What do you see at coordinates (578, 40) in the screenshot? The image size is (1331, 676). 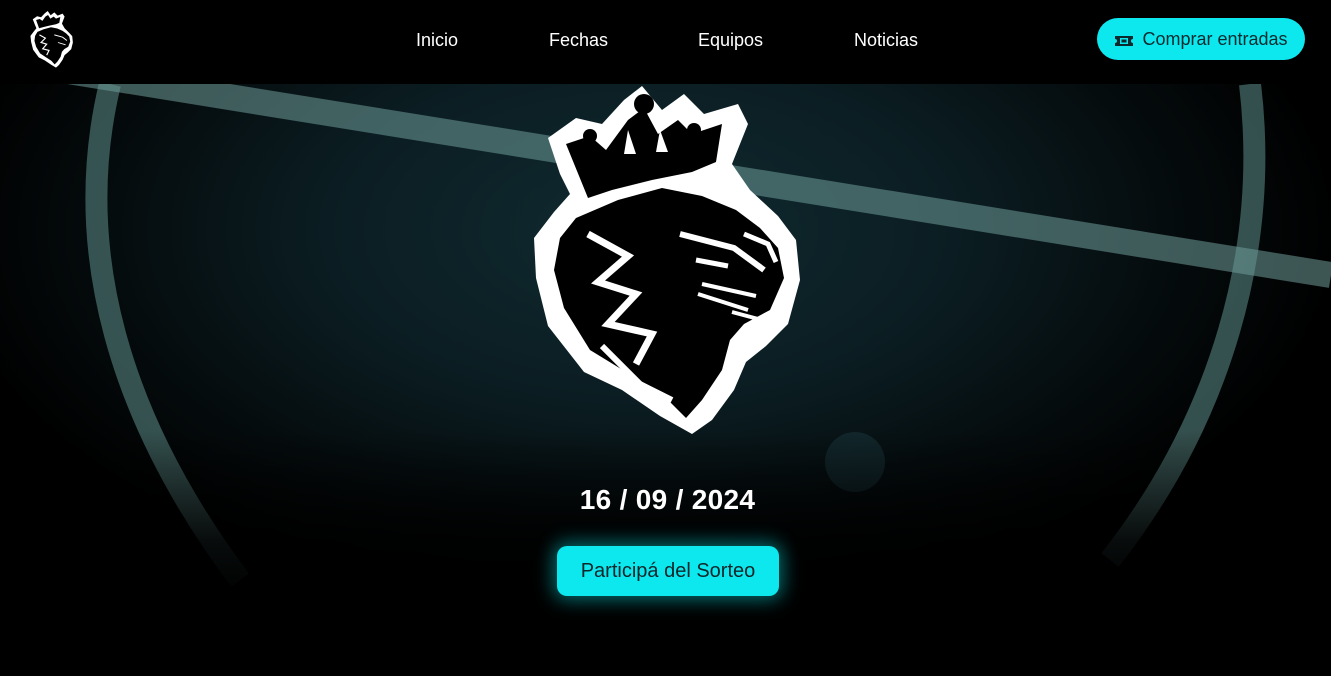 I see `nav-link-fechas: Fechas` at bounding box center [578, 40].